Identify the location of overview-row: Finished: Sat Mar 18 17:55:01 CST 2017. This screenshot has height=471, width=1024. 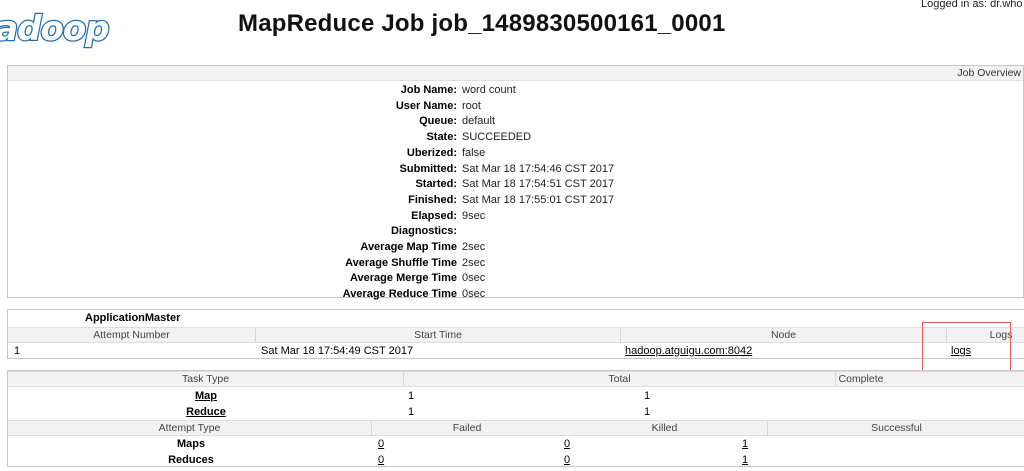
(515, 200).